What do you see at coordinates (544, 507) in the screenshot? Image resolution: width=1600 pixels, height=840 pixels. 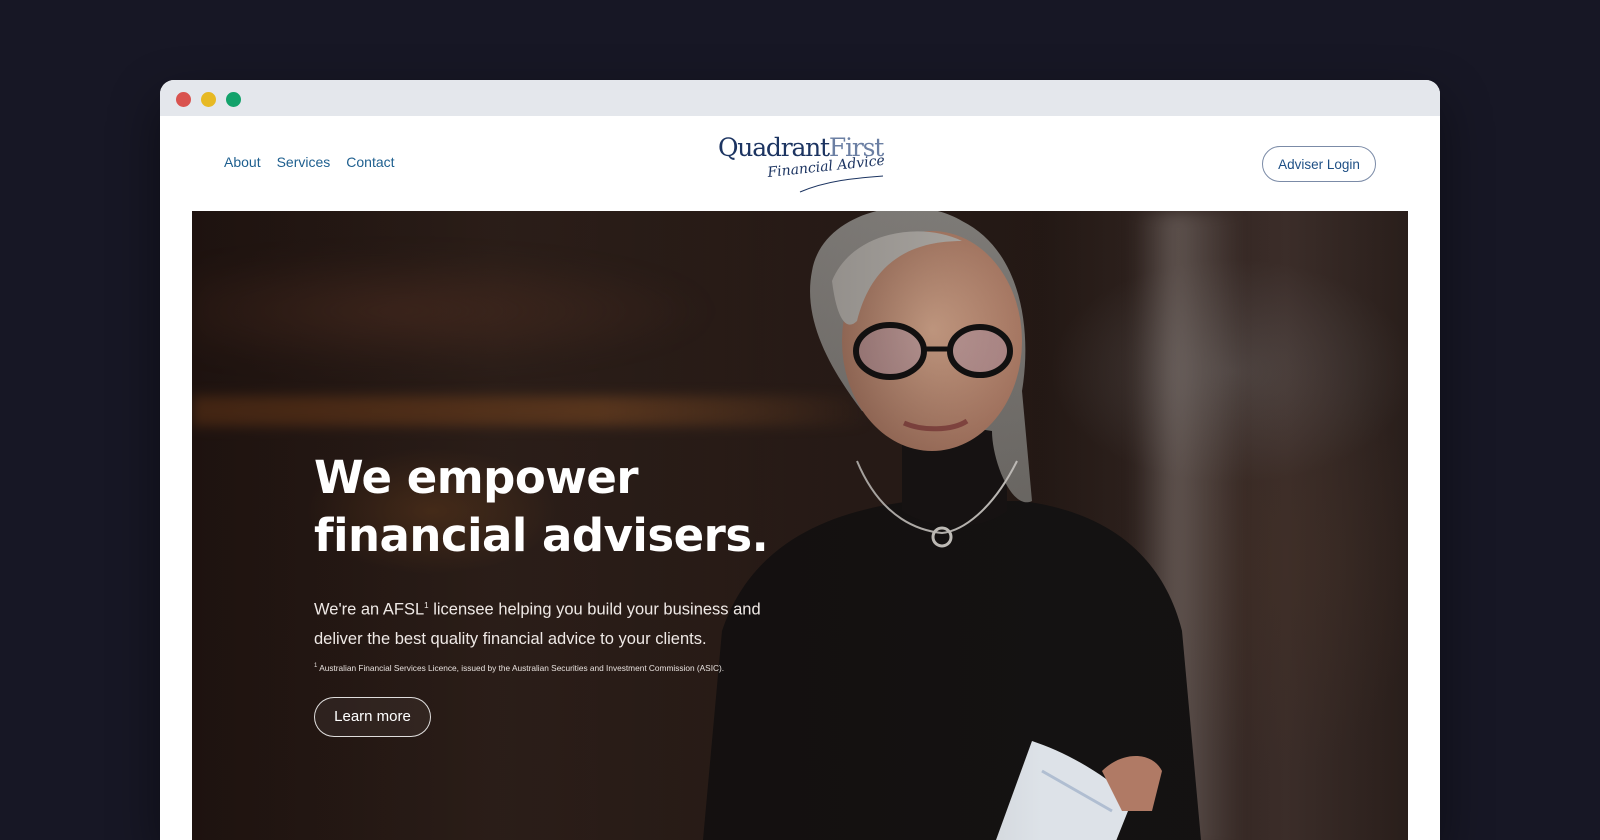 I see `hero-title: We empower financial advisers.` at bounding box center [544, 507].